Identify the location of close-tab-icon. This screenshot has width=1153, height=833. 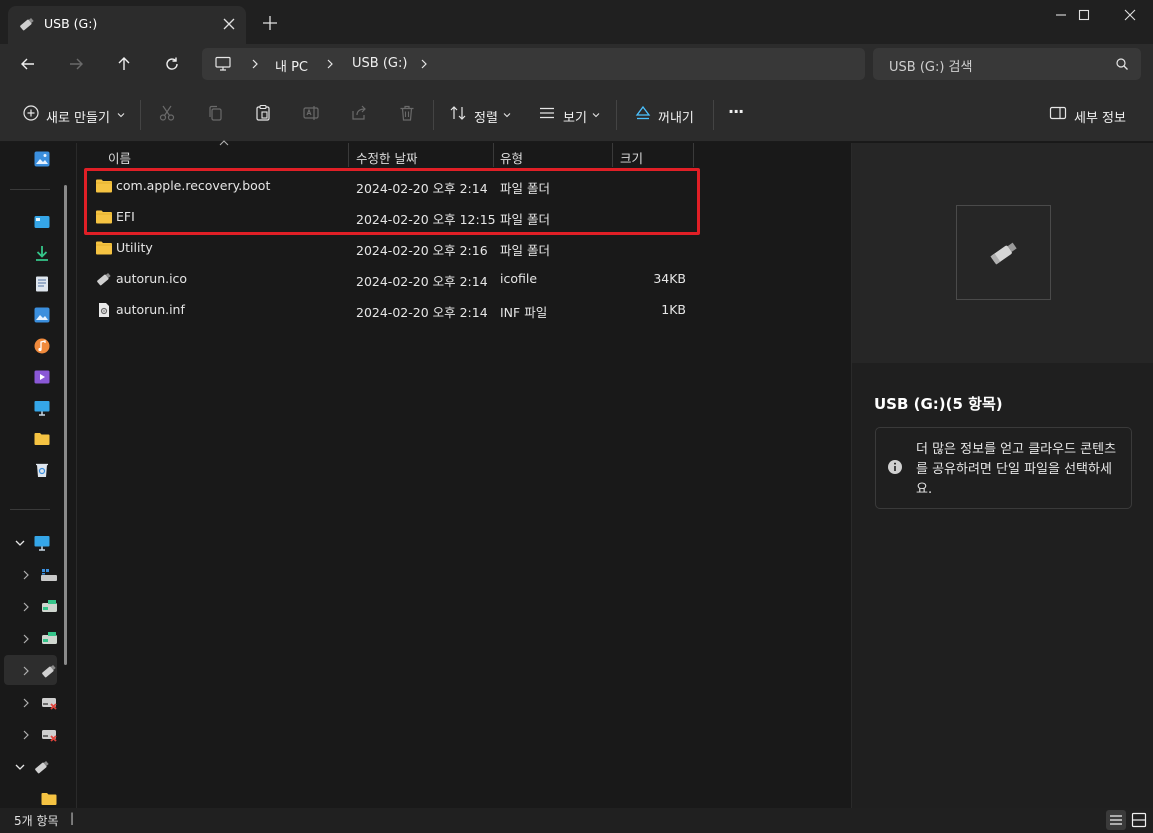
(229, 24).